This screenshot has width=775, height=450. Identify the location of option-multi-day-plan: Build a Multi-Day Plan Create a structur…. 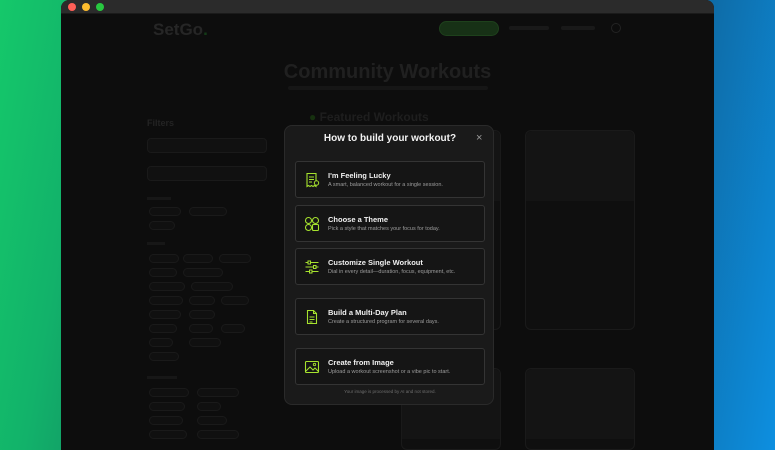
(390, 316).